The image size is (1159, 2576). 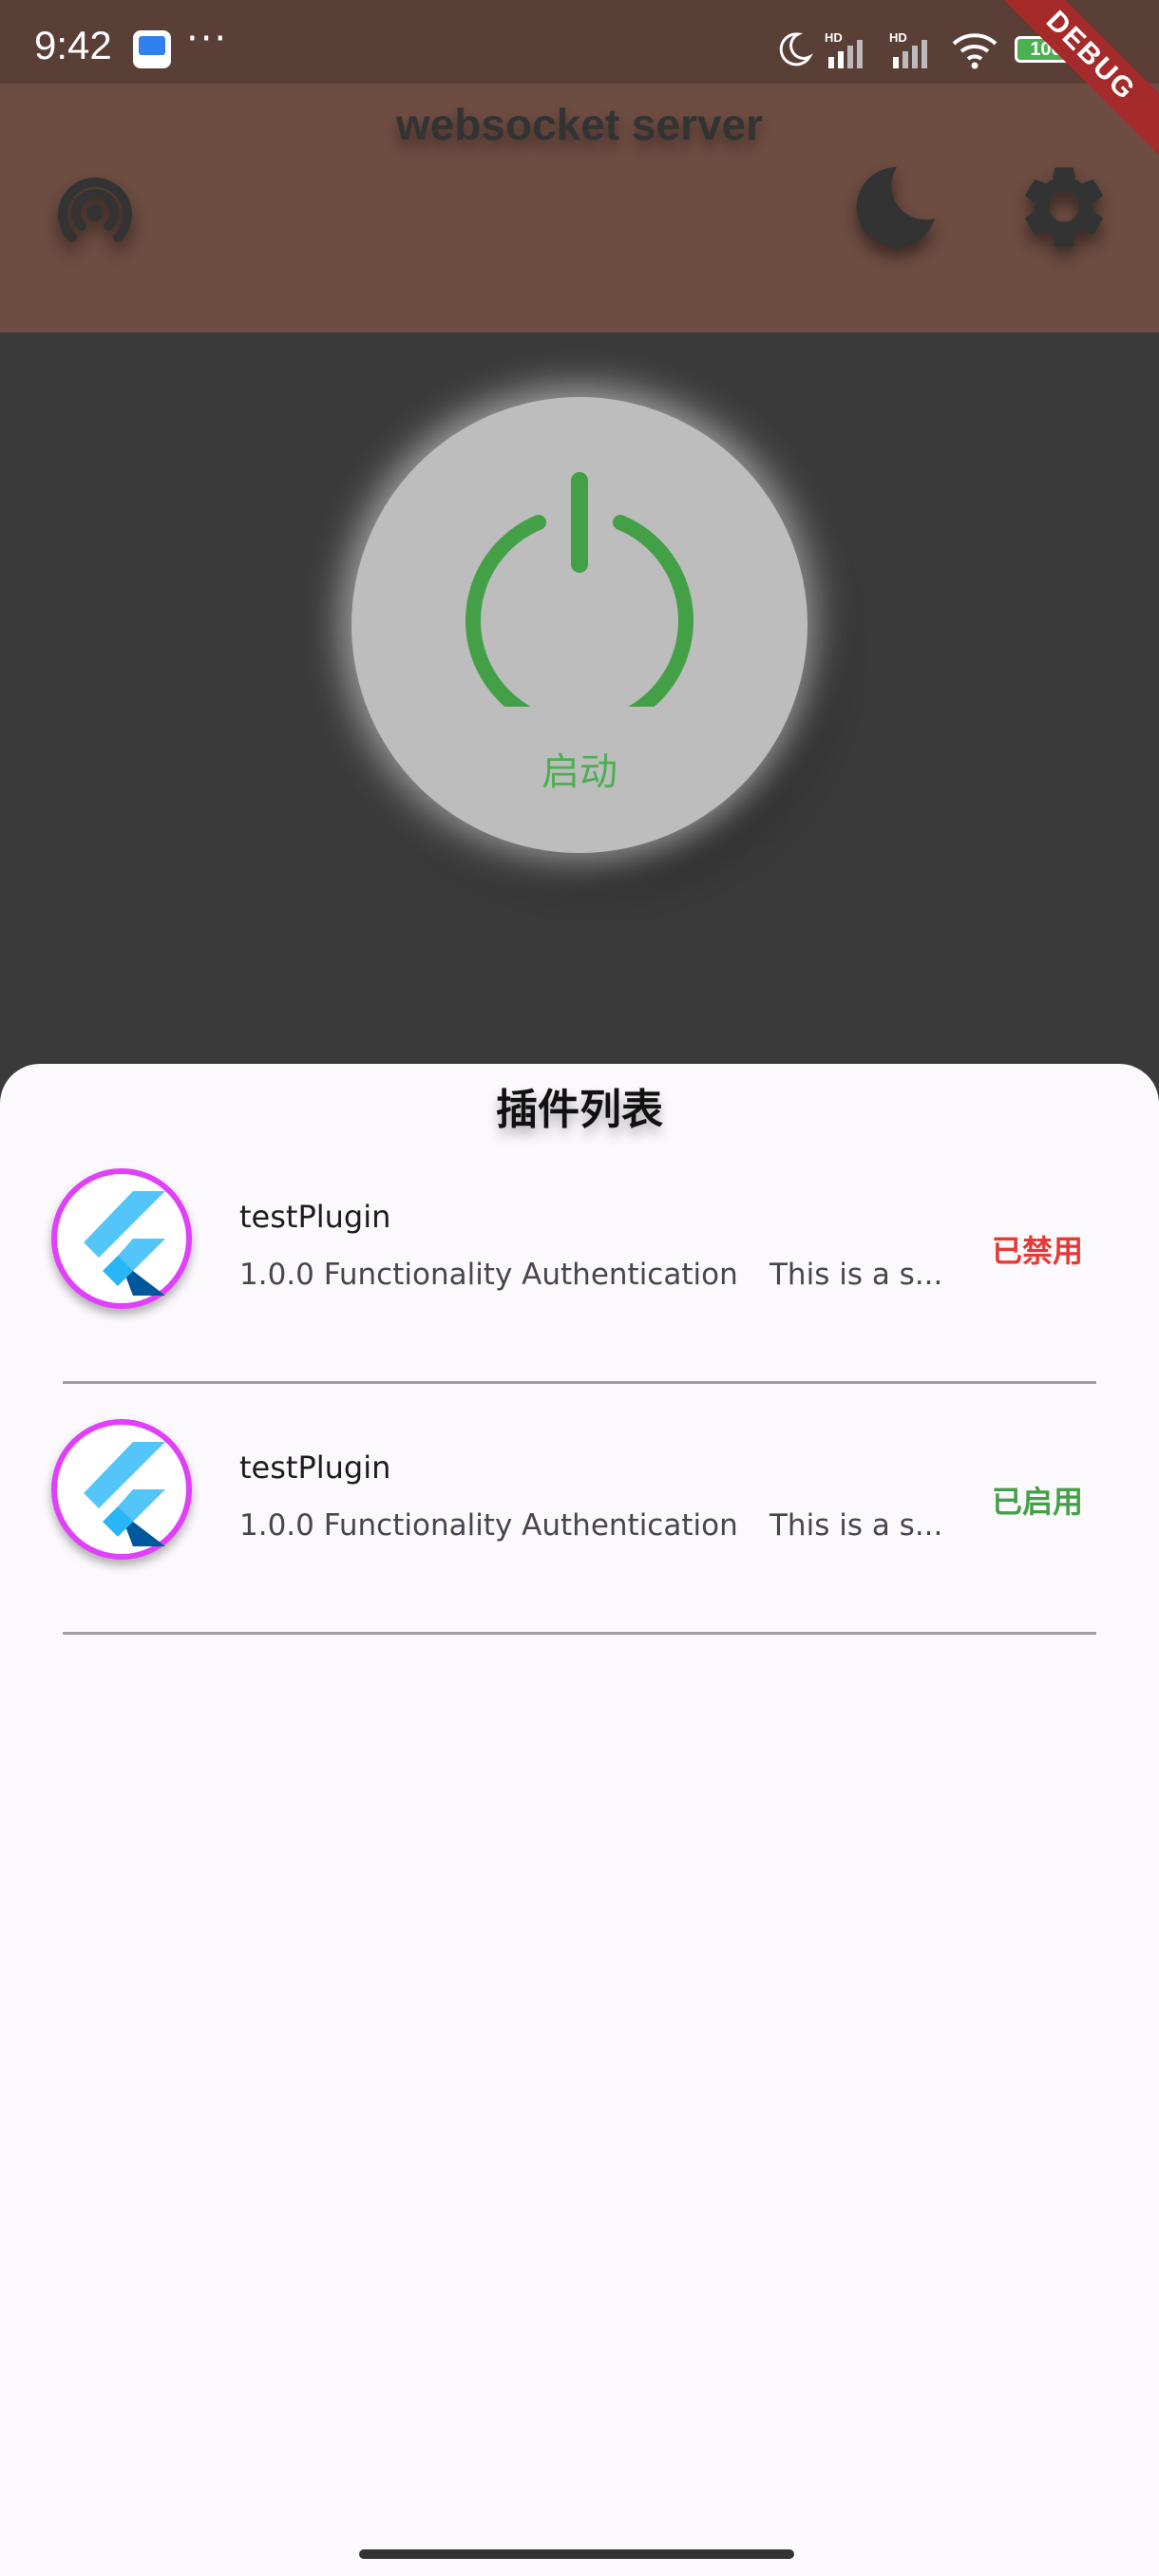 What do you see at coordinates (73, 45) in the screenshot?
I see `status-time: 9:42` at bounding box center [73, 45].